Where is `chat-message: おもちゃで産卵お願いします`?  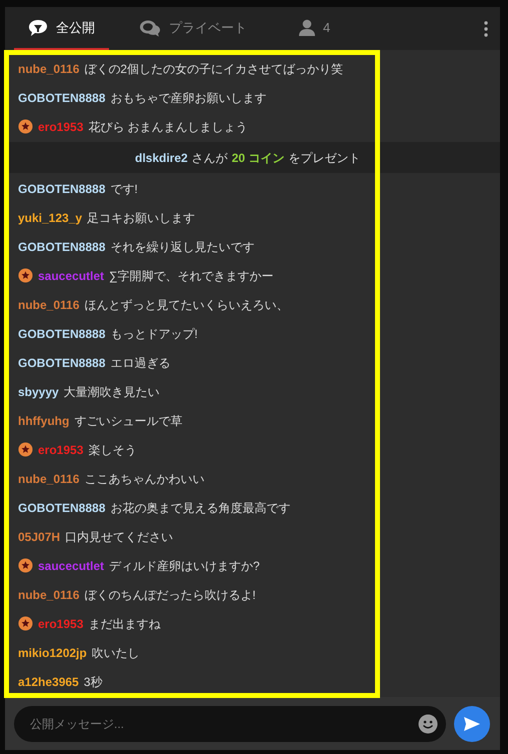 chat-message: おもちゃで産卵お願いします is located at coordinates (188, 98).